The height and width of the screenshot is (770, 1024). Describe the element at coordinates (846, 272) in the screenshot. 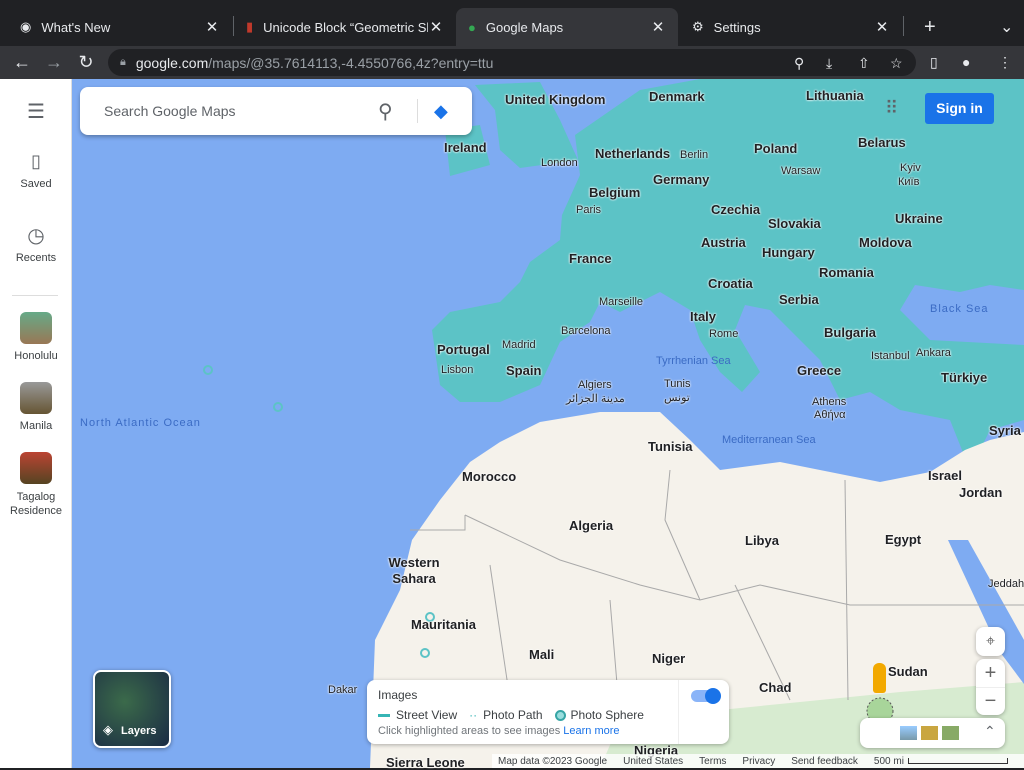

I see `country-label: Romania` at that location.